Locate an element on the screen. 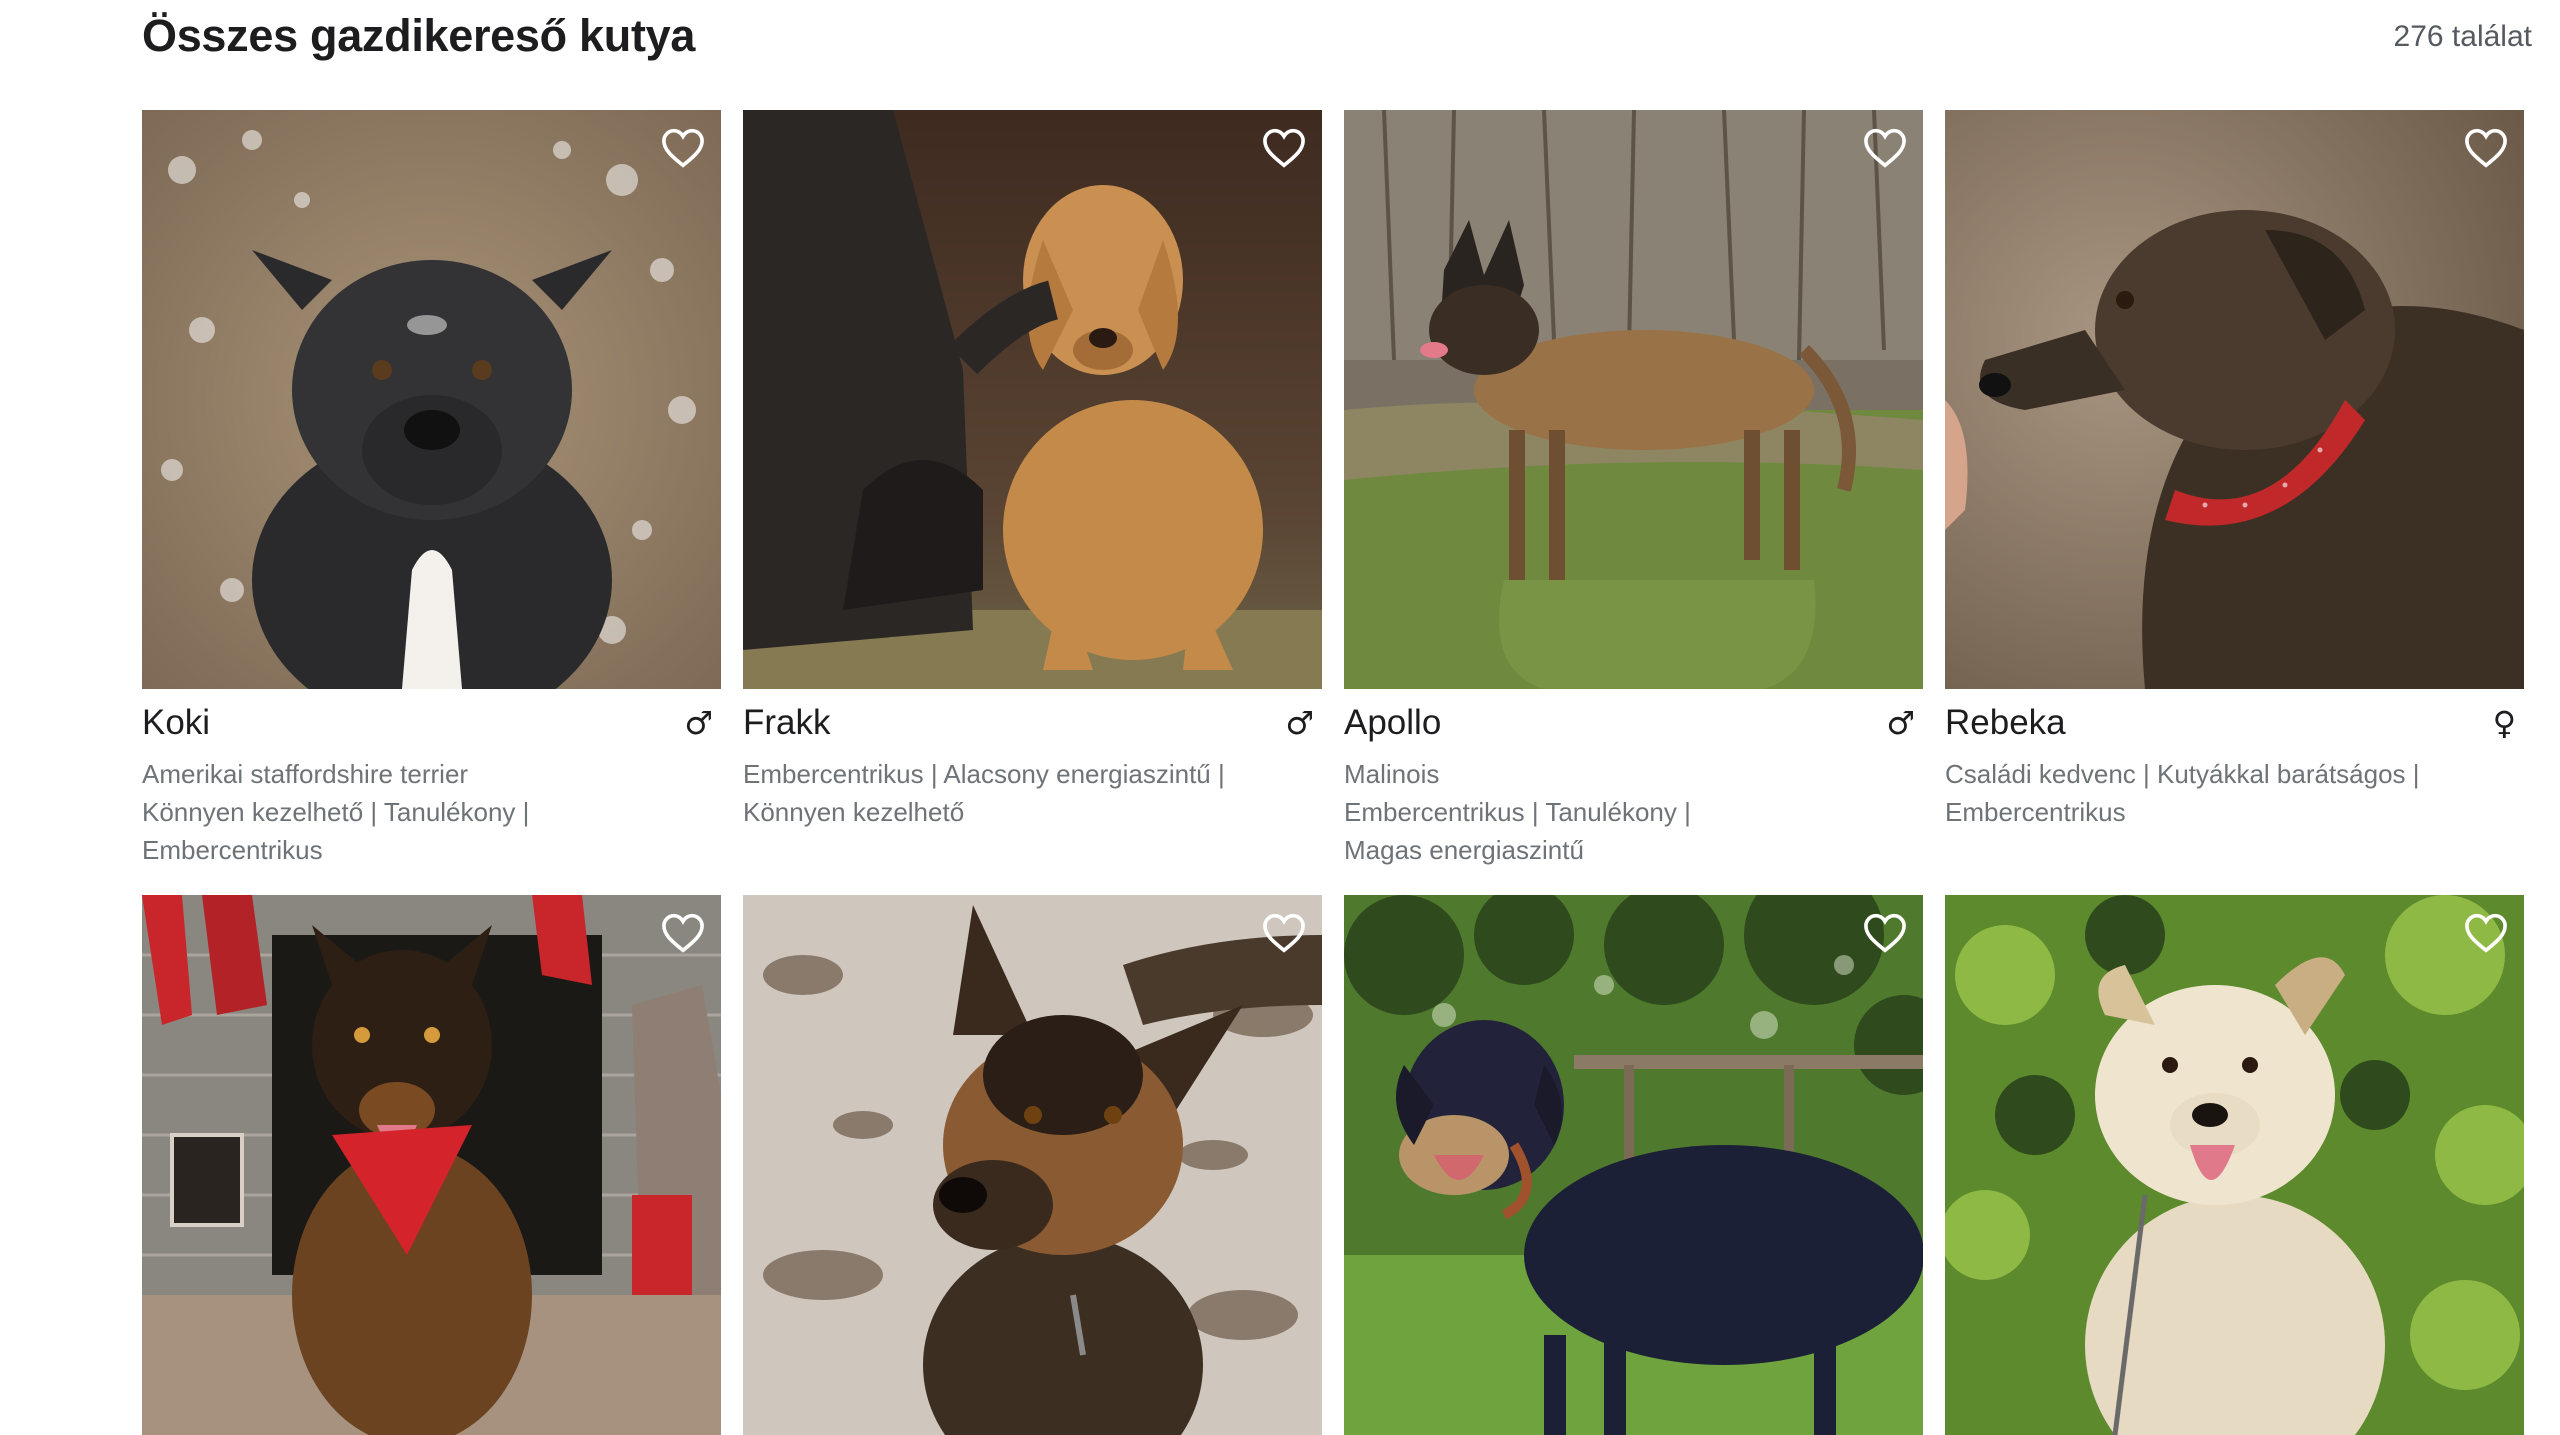  page-title: Összes gazdikereső kutya is located at coordinates (419, 35).